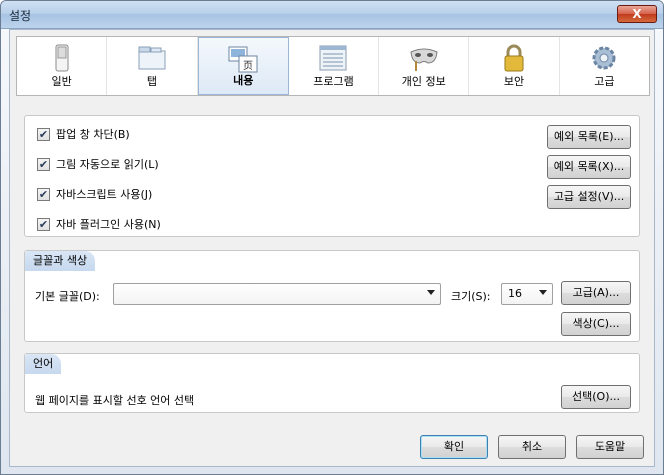 Image resolution: width=664 pixels, height=475 pixels. What do you see at coordinates (43, 194) in the screenshot?
I see `javascript-checkbox: ✔` at bounding box center [43, 194].